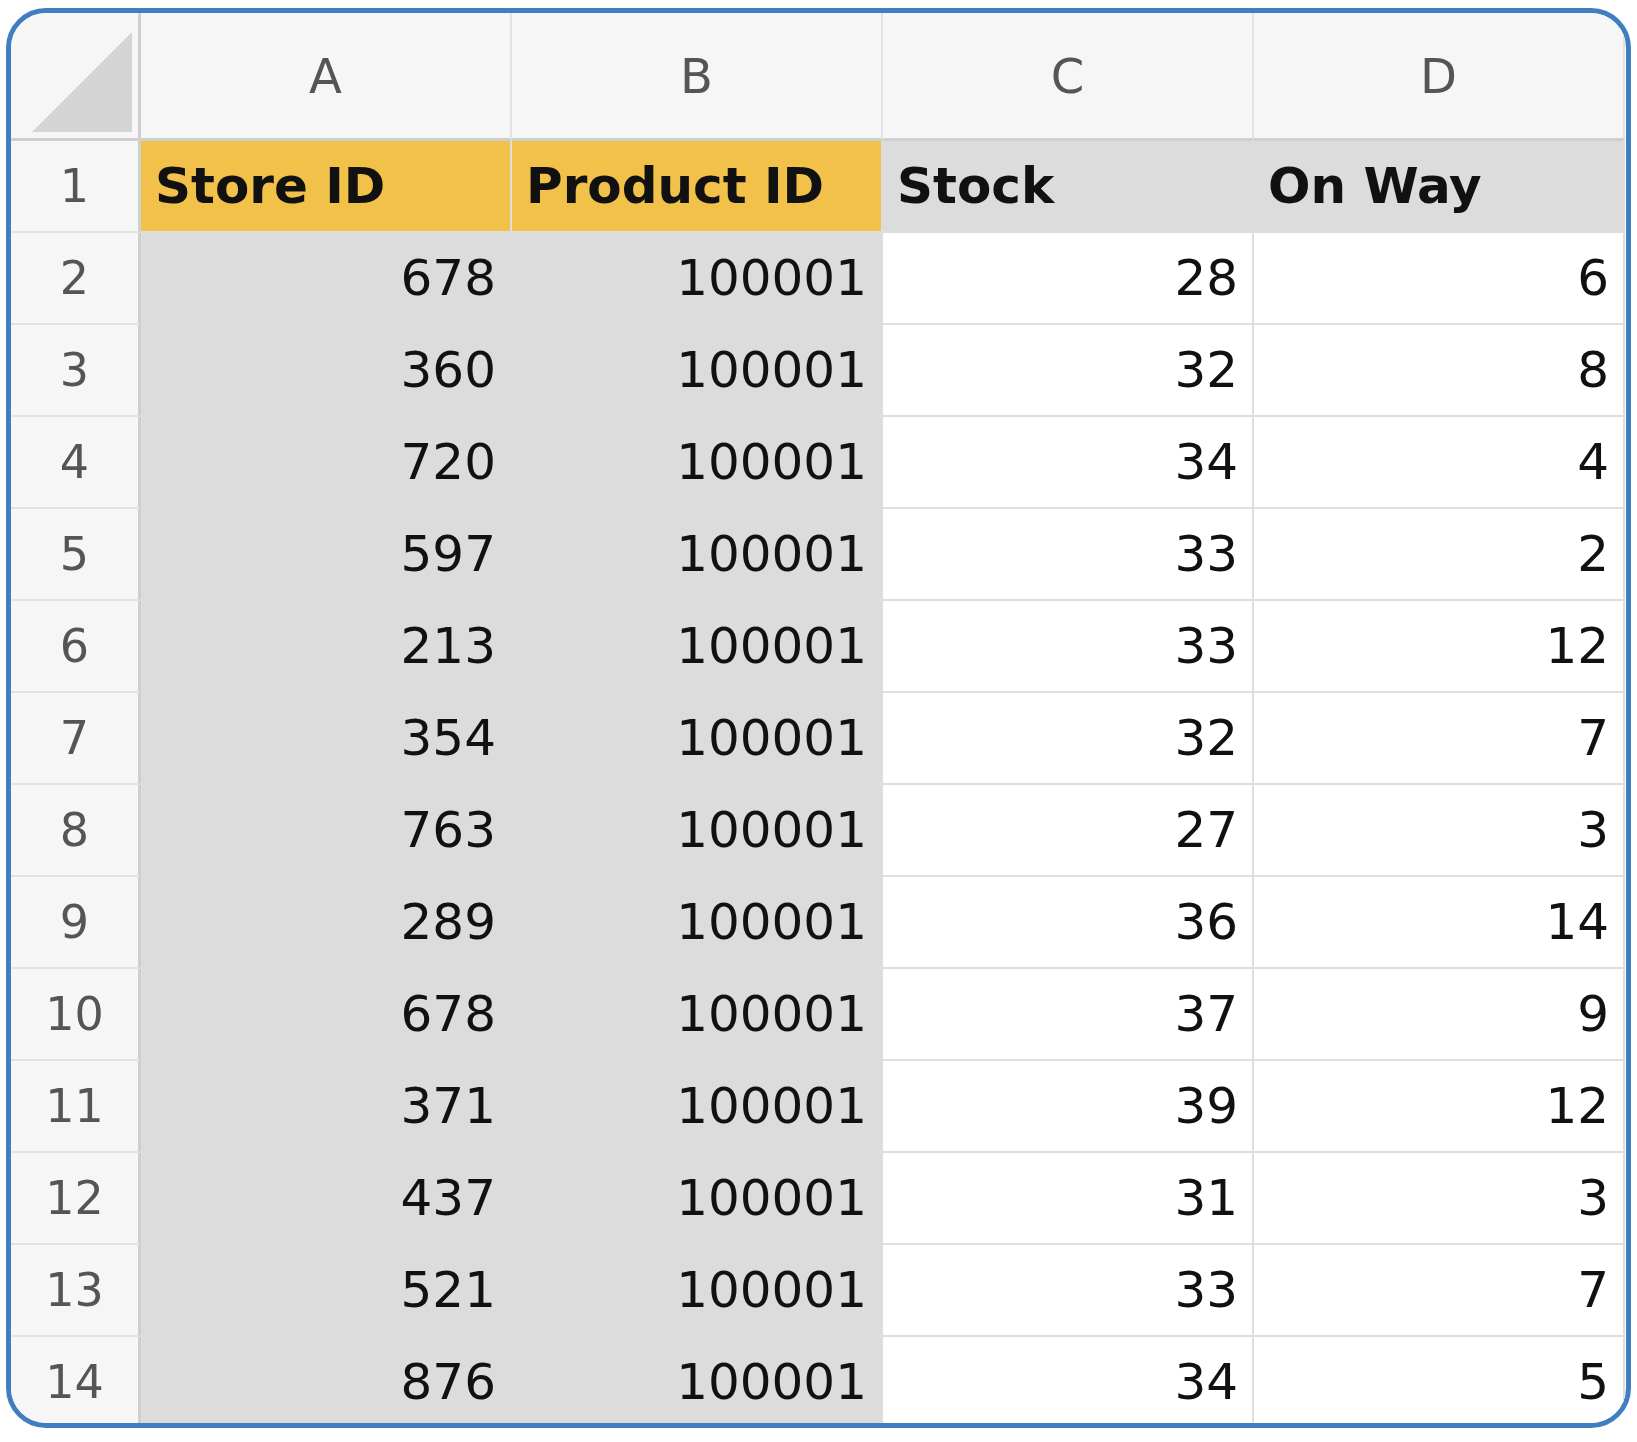  What do you see at coordinates (326, 463) in the screenshot?
I see `table-cell: 720` at bounding box center [326, 463].